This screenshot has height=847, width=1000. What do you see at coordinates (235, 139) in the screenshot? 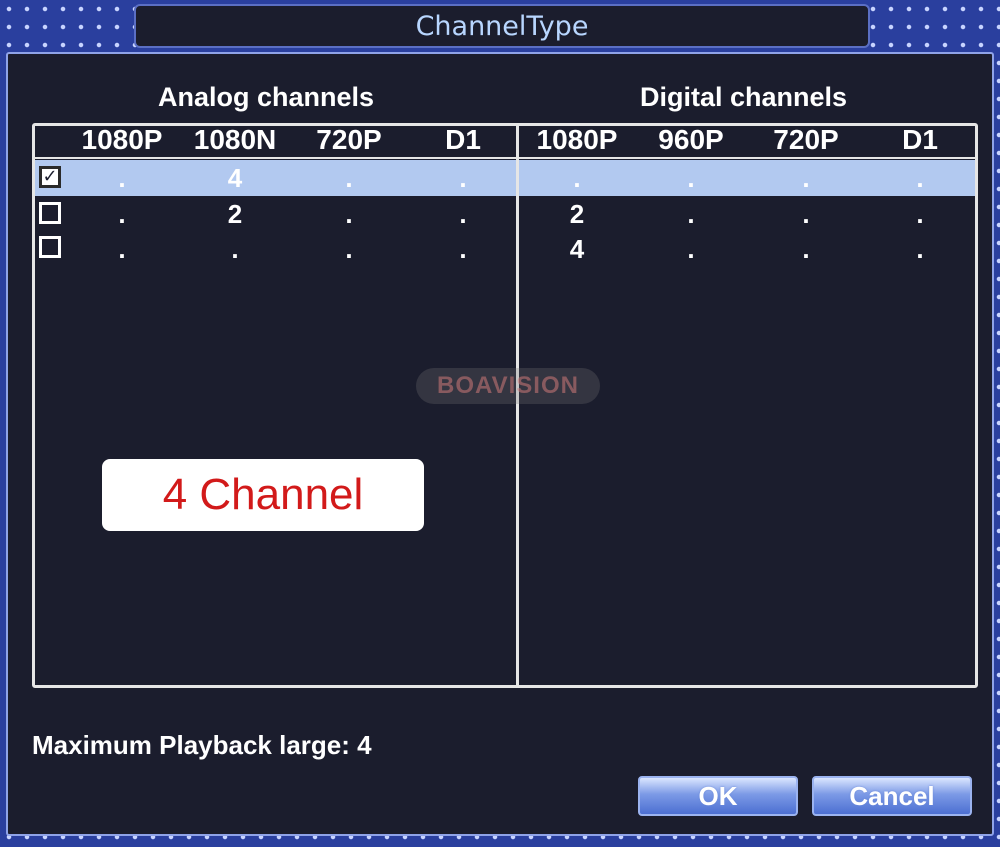
I see `analog-col-1080n: 1080N` at bounding box center [235, 139].